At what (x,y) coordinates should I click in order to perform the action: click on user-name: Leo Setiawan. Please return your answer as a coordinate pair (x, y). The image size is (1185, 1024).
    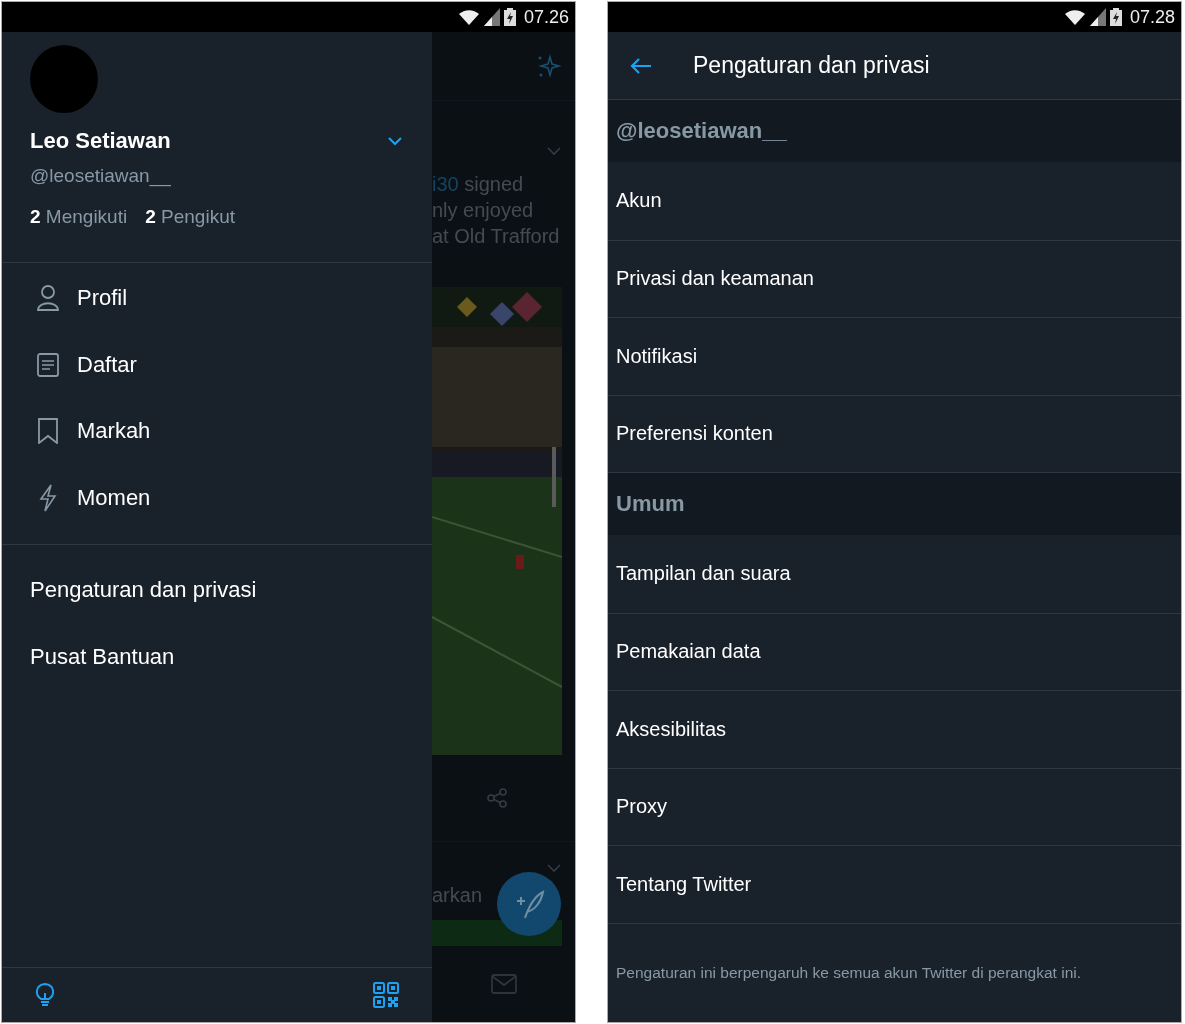
    Looking at the image, I should click on (100, 141).